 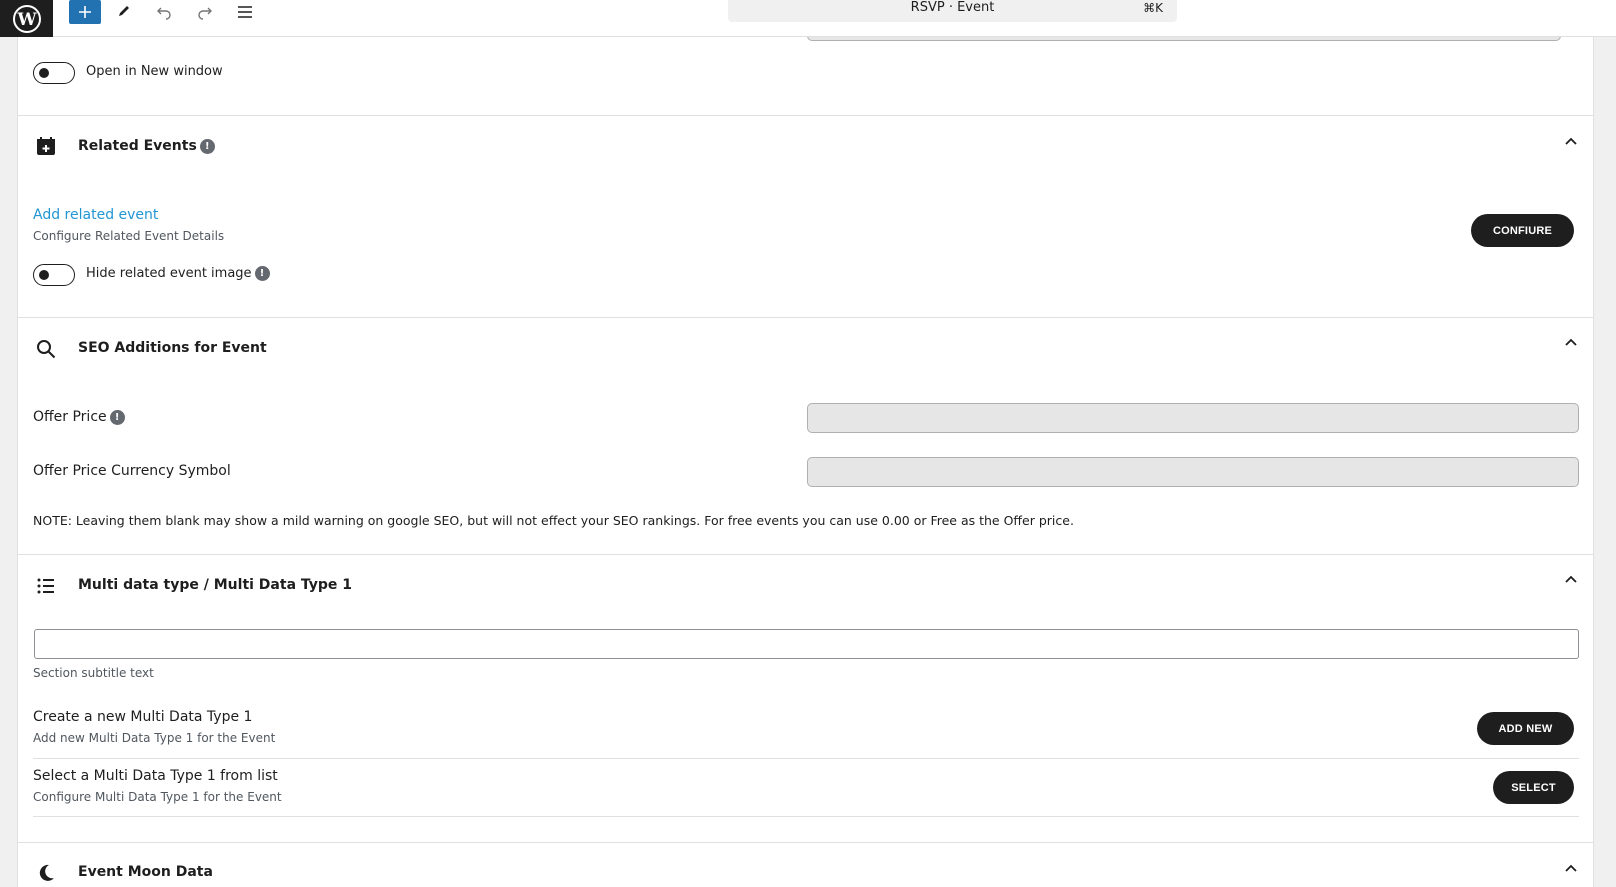 I want to click on seo-title: SEO Additions for Event, so click(x=172, y=348).